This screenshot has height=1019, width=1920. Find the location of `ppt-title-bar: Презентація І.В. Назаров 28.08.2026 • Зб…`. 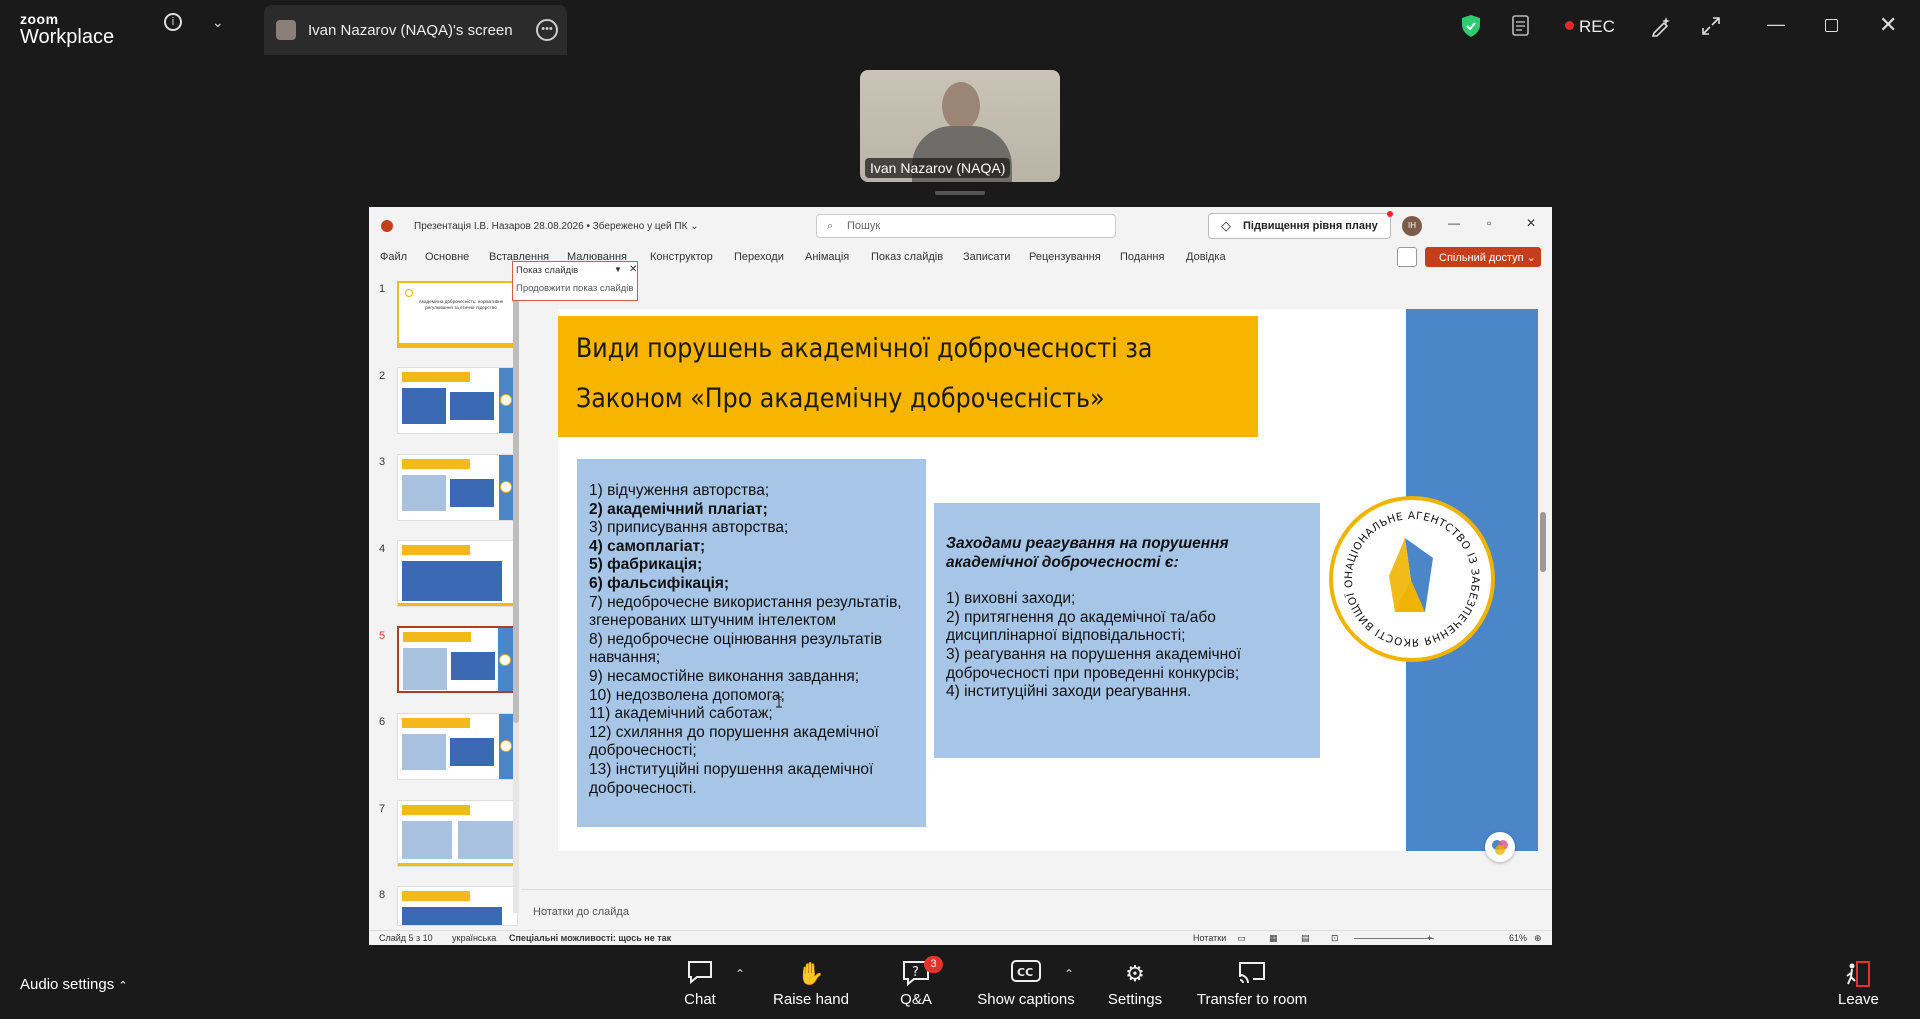

ppt-title-bar: Презентація І.В. Назаров 28.08.2026 • Зб… is located at coordinates (960, 225).